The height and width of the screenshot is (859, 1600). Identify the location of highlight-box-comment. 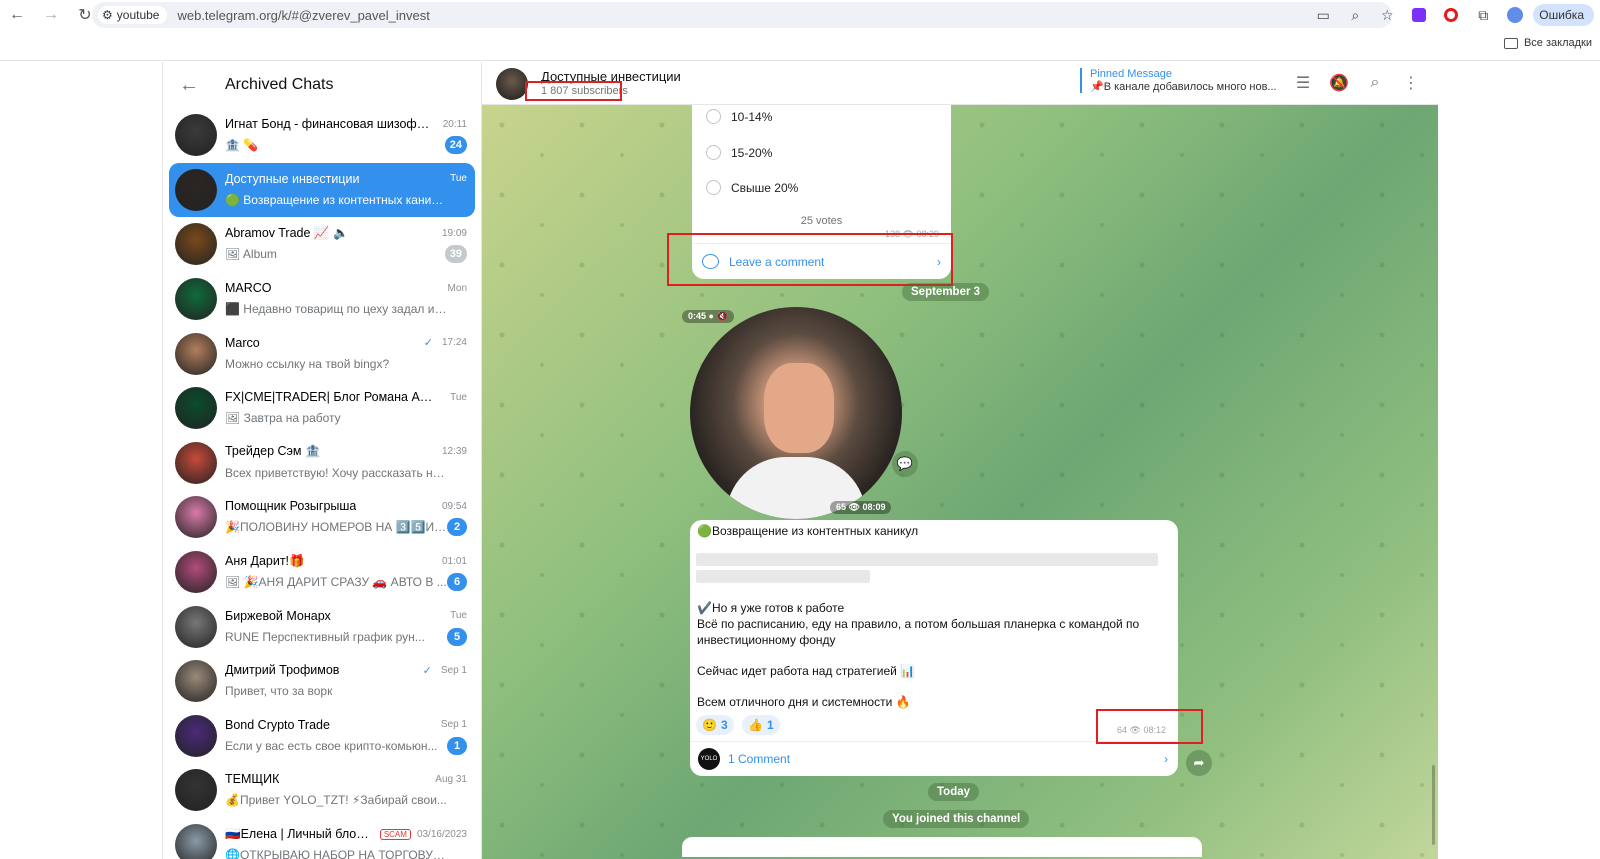
(810, 259).